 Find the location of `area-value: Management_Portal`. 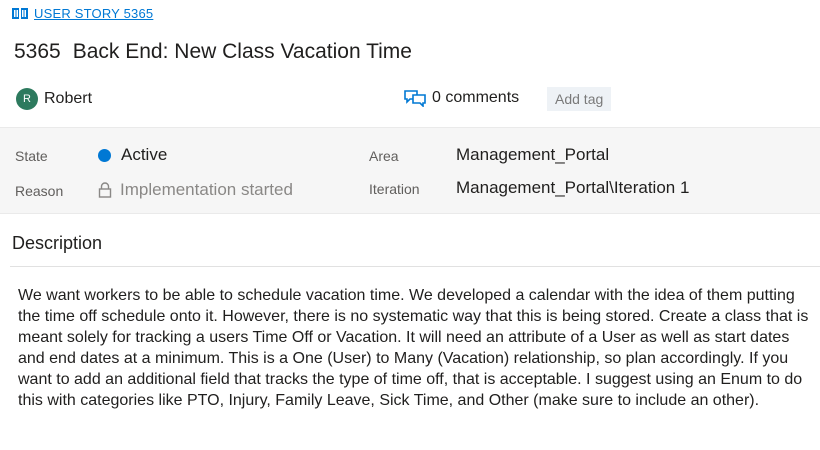

area-value: Management_Portal is located at coordinates (533, 154).